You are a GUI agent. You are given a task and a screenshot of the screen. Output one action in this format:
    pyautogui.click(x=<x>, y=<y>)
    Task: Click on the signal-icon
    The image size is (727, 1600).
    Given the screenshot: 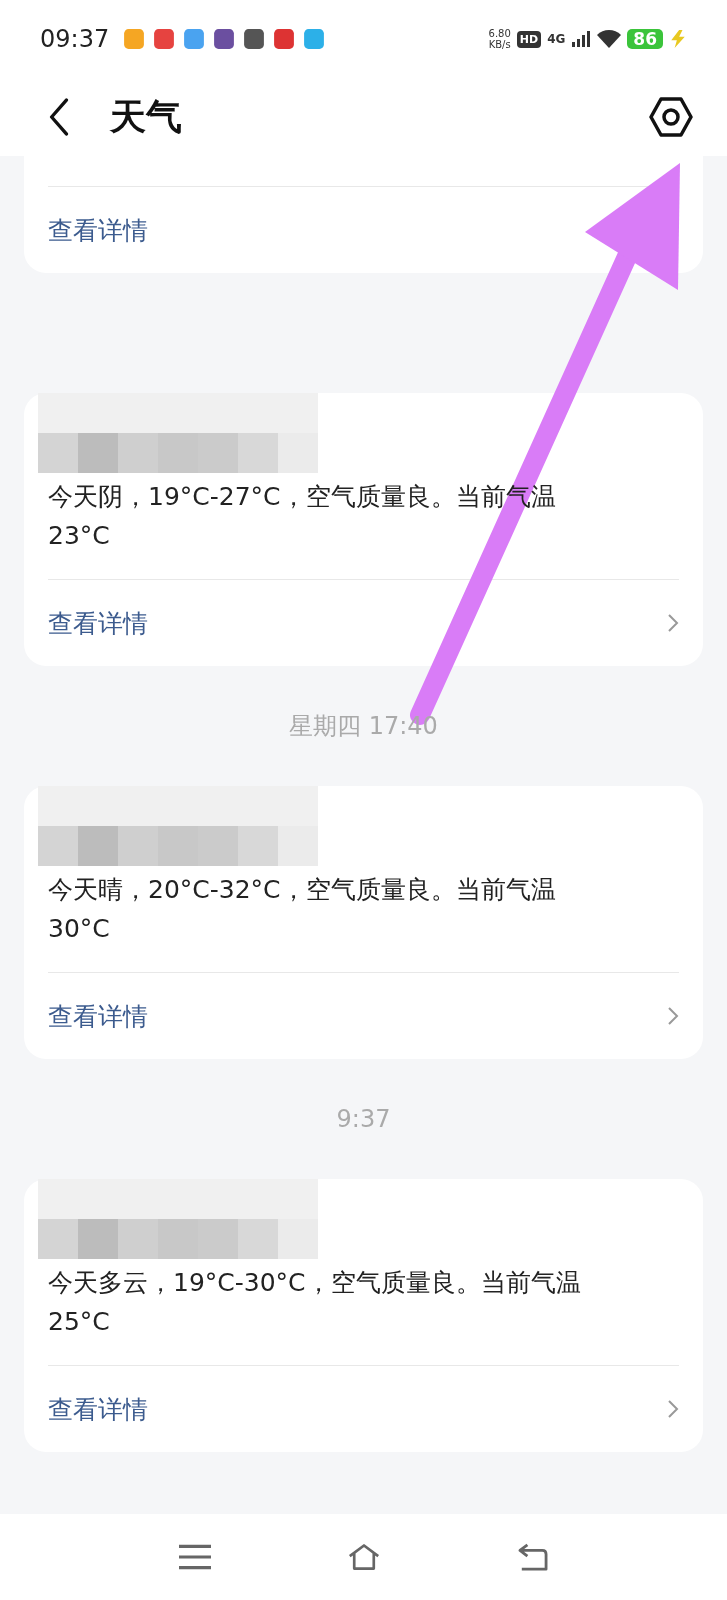 What is the action you would take?
    pyautogui.click(x=581, y=39)
    